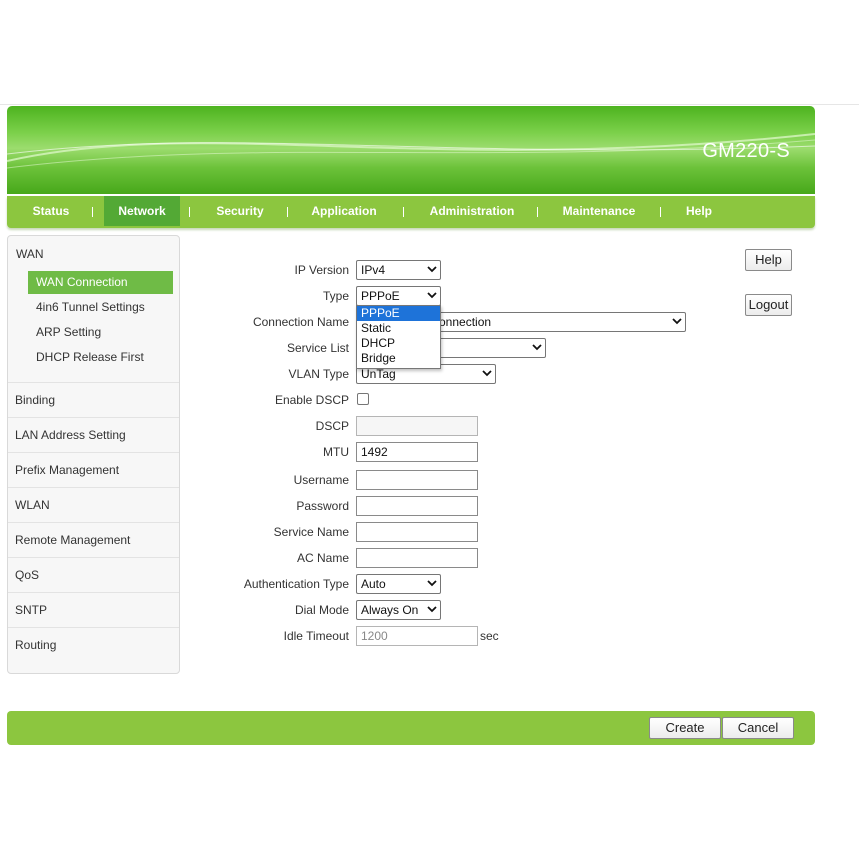 The height and width of the screenshot is (859, 859). Describe the element at coordinates (417, 506) in the screenshot. I see `password-input` at that location.